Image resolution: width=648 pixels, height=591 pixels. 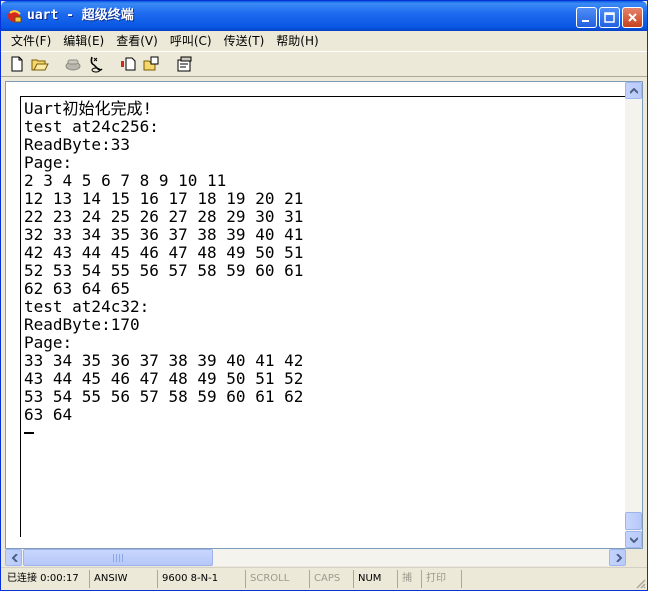 I want to click on receive-icon, so click(x=150, y=63).